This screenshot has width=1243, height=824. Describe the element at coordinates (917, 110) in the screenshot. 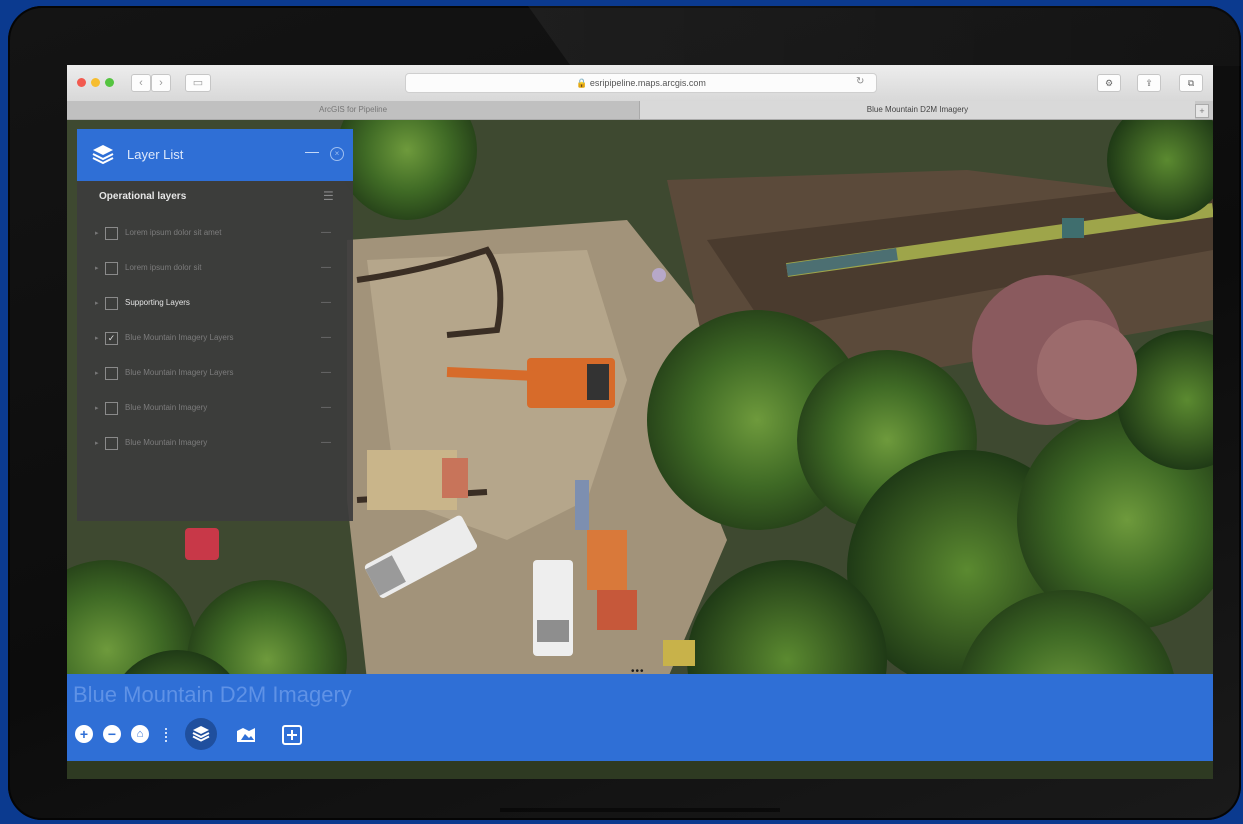

I see `tab-blue-mountain: Blue Mountain D2M Imagery` at that location.